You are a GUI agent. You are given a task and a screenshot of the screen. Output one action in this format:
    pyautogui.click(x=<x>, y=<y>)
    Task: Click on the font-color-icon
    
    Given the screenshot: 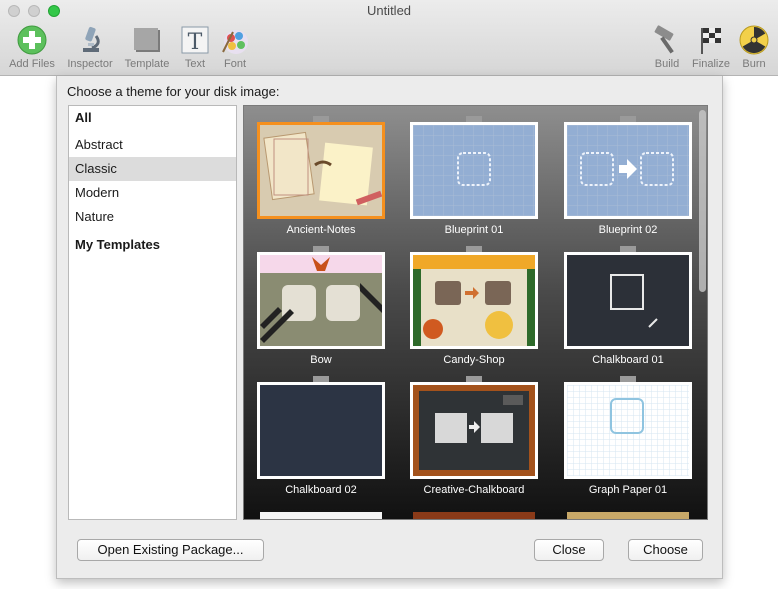 What is the action you would take?
    pyautogui.click(x=235, y=40)
    